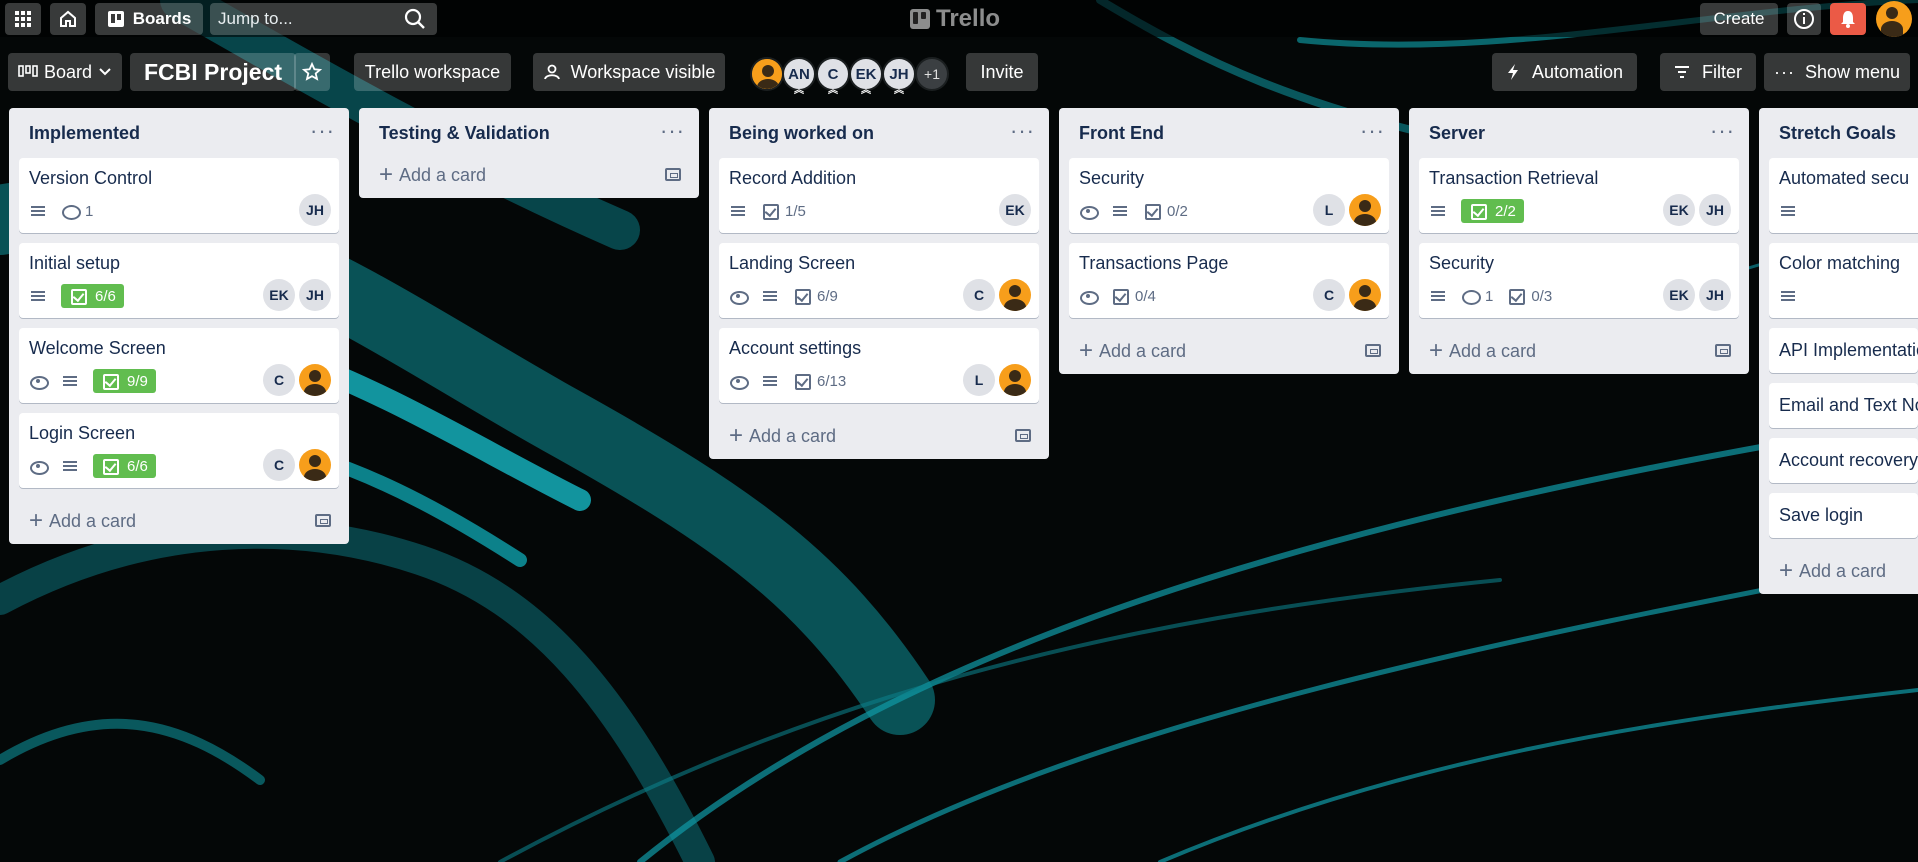 Image resolution: width=1918 pixels, height=862 pixels. What do you see at coordinates (65, 72) in the screenshot?
I see `board-view-switcher: Board` at bounding box center [65, 72].